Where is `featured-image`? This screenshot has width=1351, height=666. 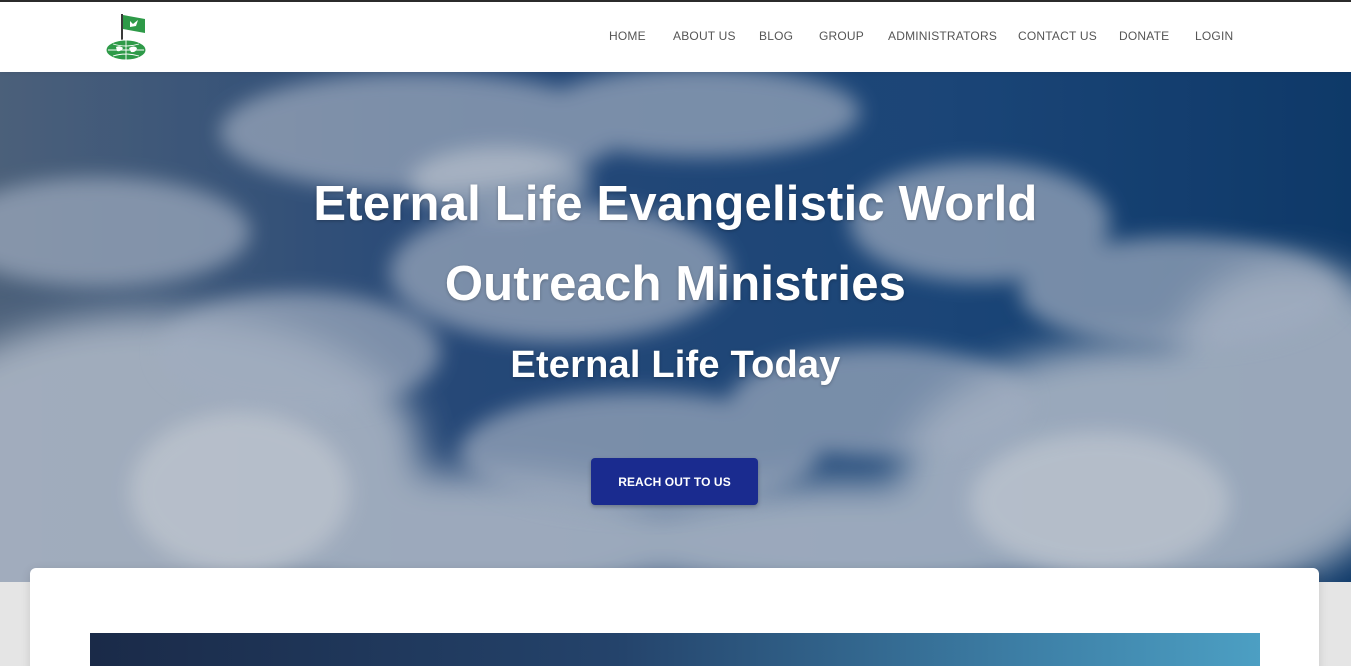 featured-image is located at coordinates (675, 649).